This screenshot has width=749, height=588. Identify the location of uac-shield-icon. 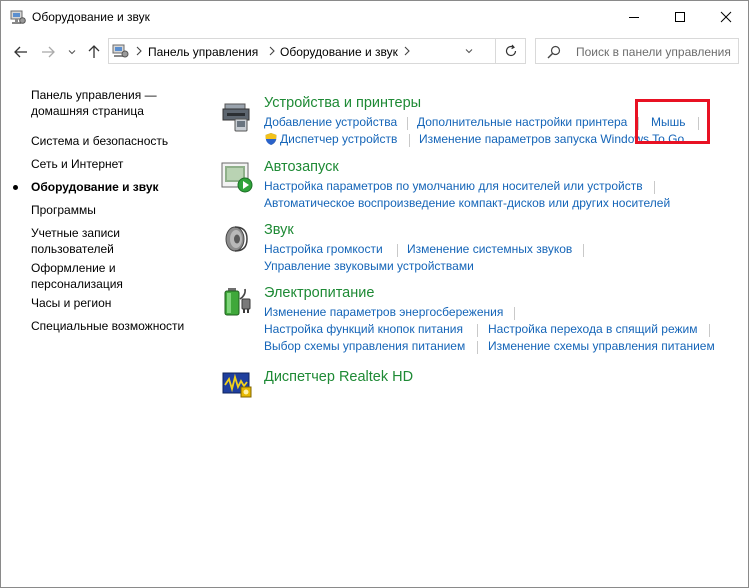
(271, 140).